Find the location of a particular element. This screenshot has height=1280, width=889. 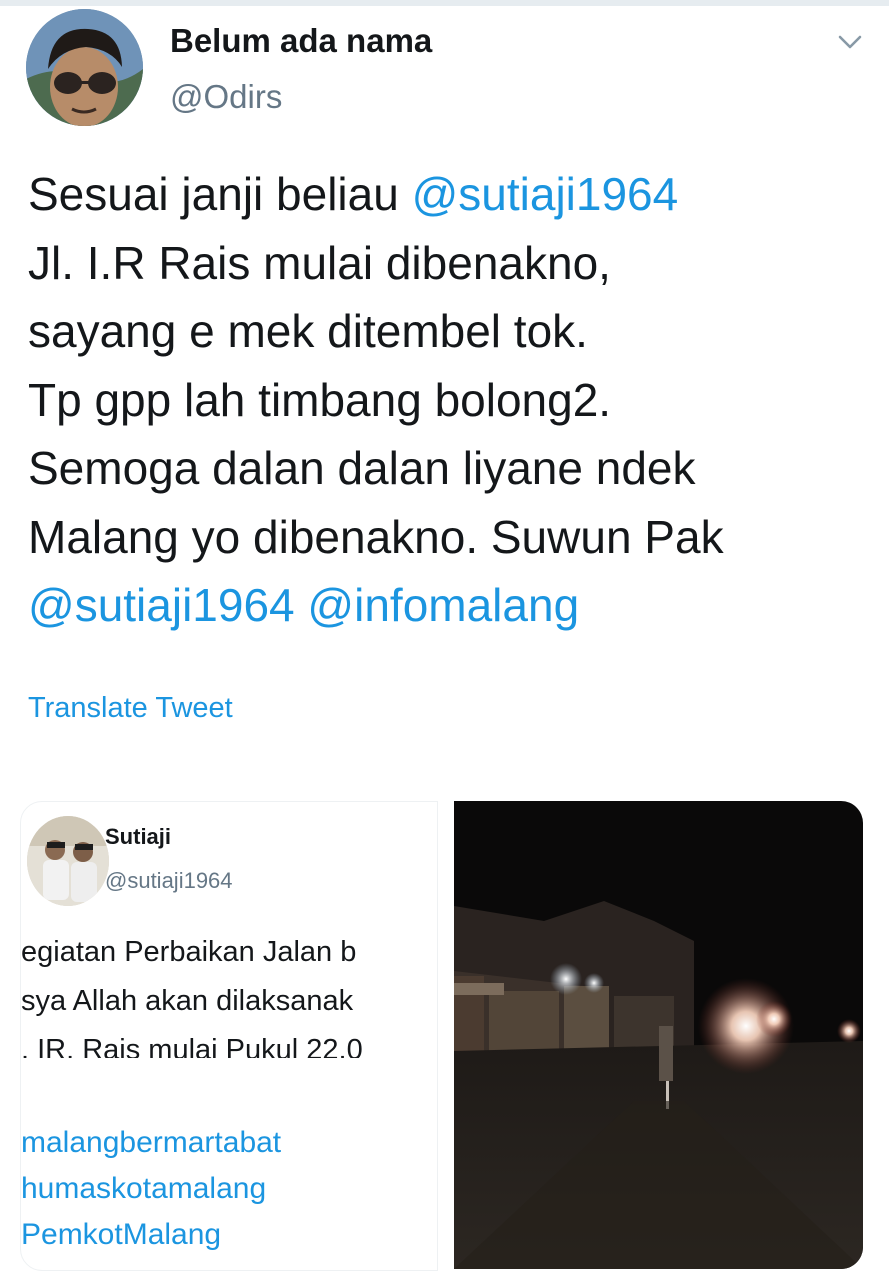

tweet-text-line: Semoga dalan dalan liyane ndek is located at coordinates (450, 468).